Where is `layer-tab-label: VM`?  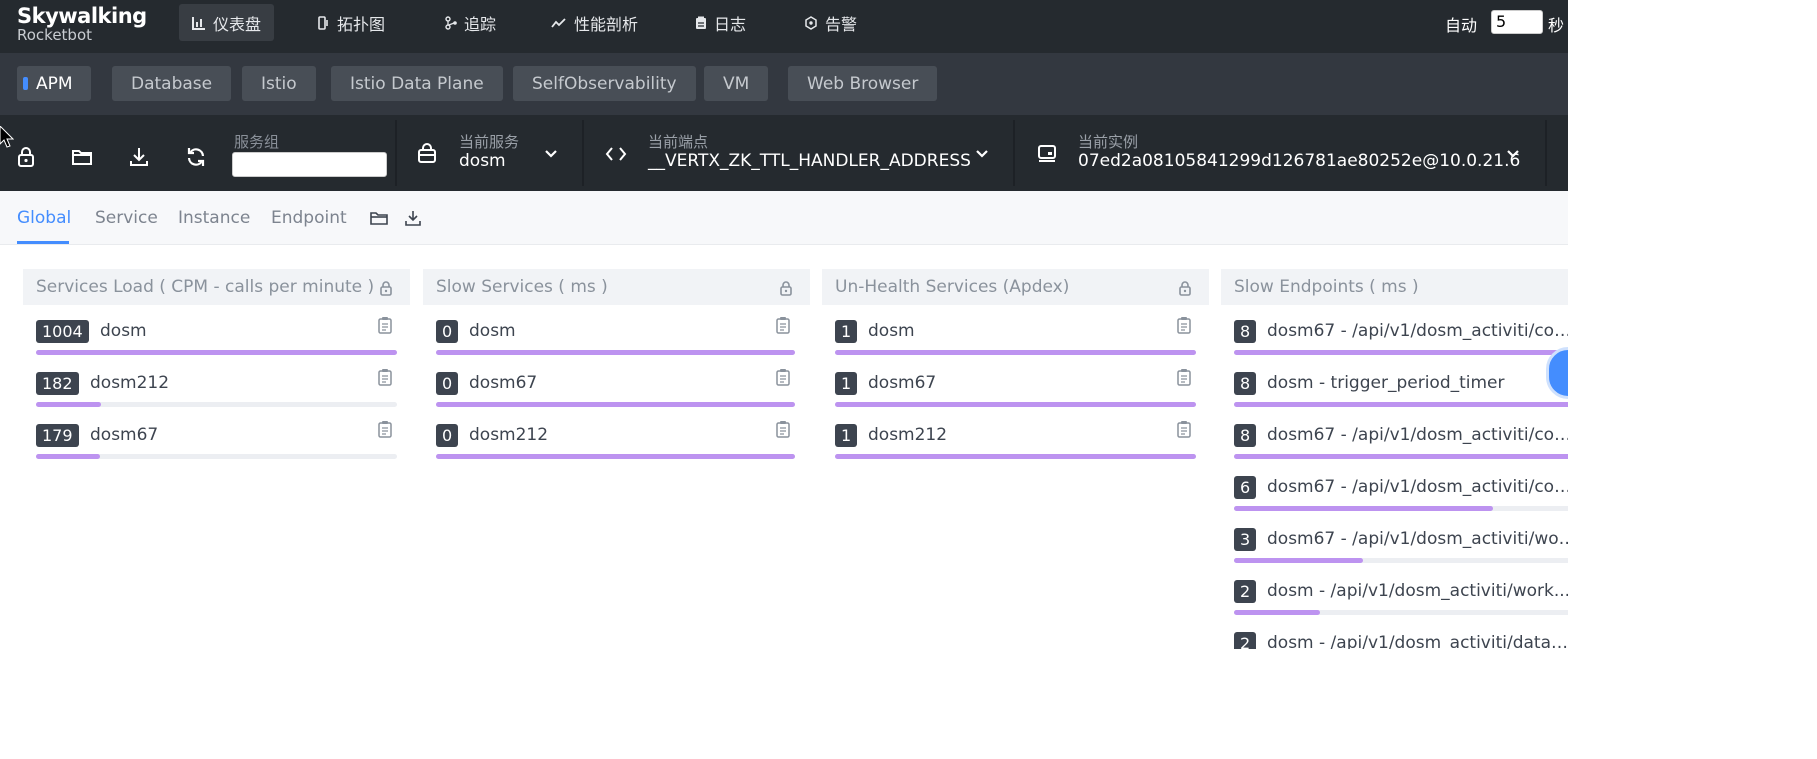
layer-tab-label: VM is located at coordinates (736, 83).